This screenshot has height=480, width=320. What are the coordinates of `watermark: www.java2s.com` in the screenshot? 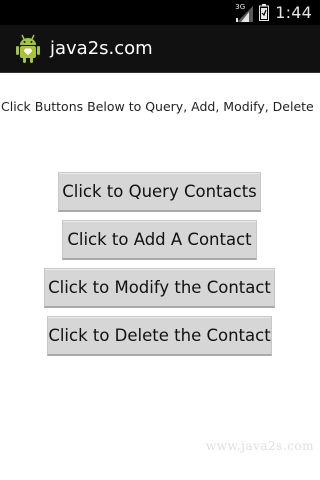 It's located at (260, 446).